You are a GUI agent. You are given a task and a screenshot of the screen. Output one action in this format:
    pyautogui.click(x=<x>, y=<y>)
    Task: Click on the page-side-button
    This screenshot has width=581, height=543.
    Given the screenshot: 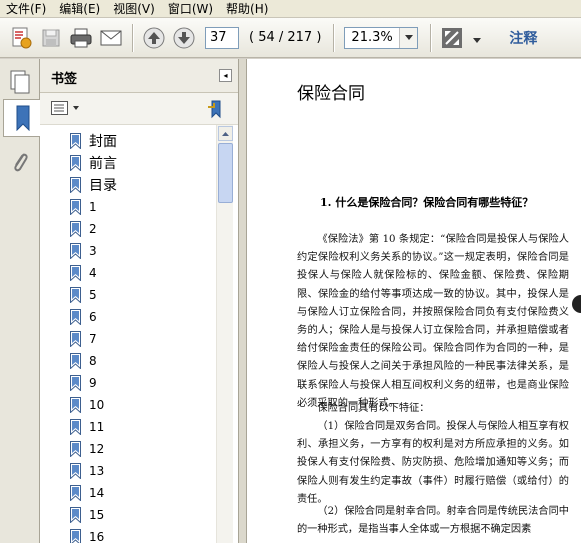 What is the action you would take?
    pyautogui.click(x=576, y=304)
    